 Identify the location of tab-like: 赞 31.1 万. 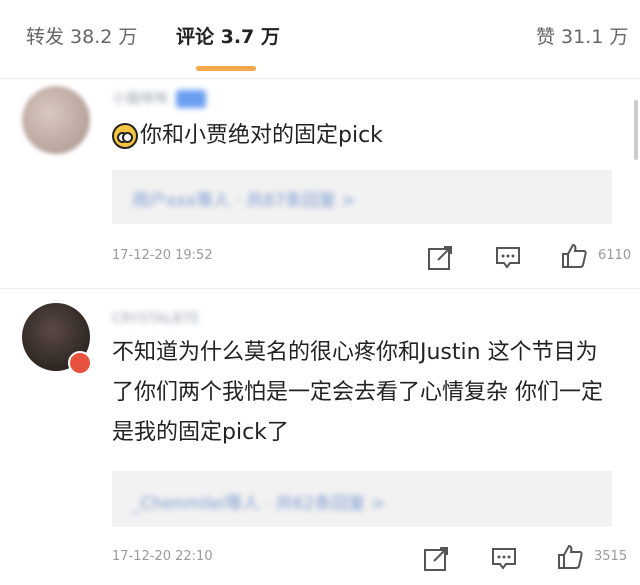
(582, 35).